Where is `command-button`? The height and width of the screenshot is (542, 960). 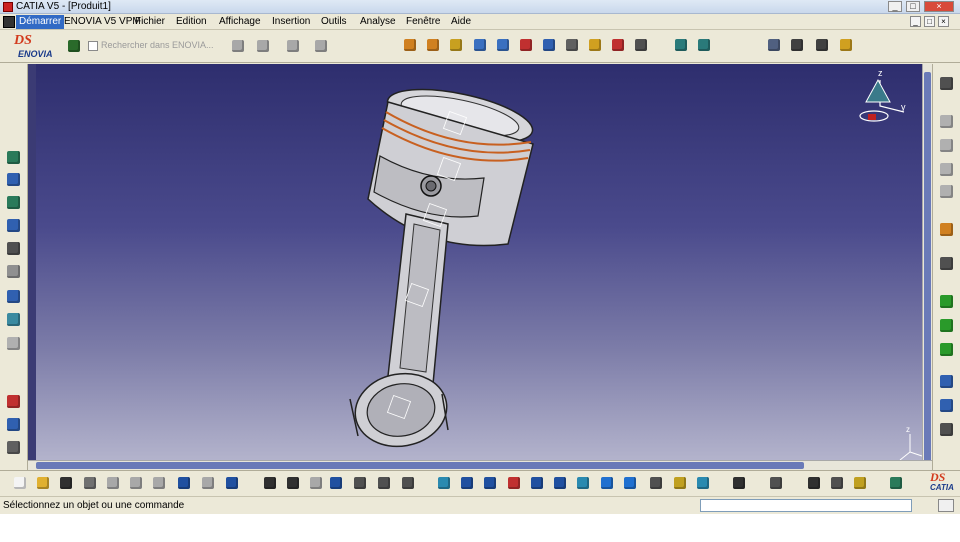
command-button is located at coordinates (946, 505).